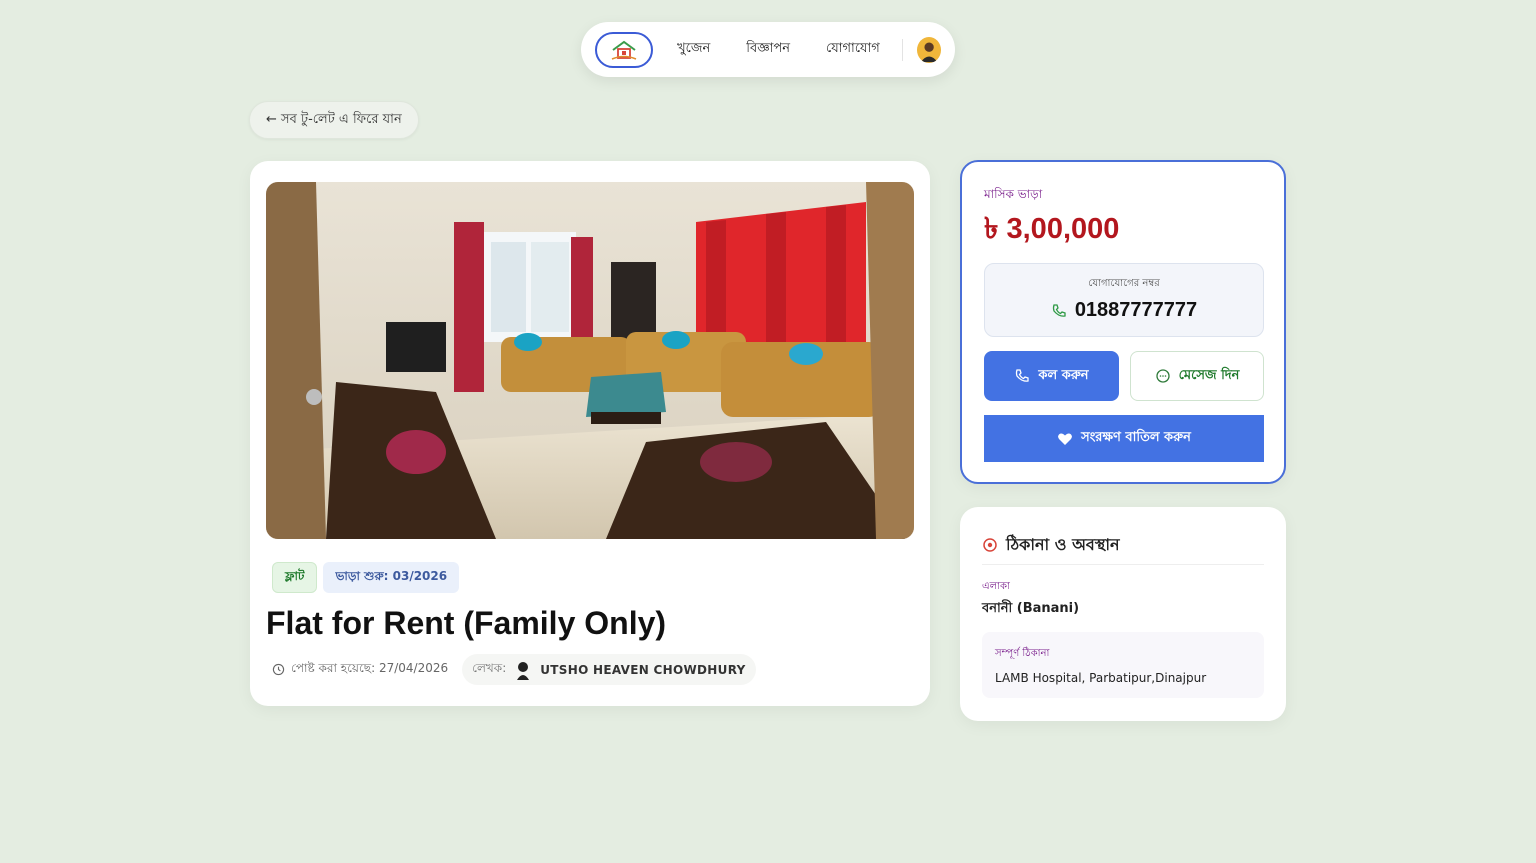 The width and height of the screenshot is (1536, 863). What do you see at coordinates (295, 577) in the screenshot?
I see `property-type-badge: ফ্লাট` at bounding box center [295, 577].